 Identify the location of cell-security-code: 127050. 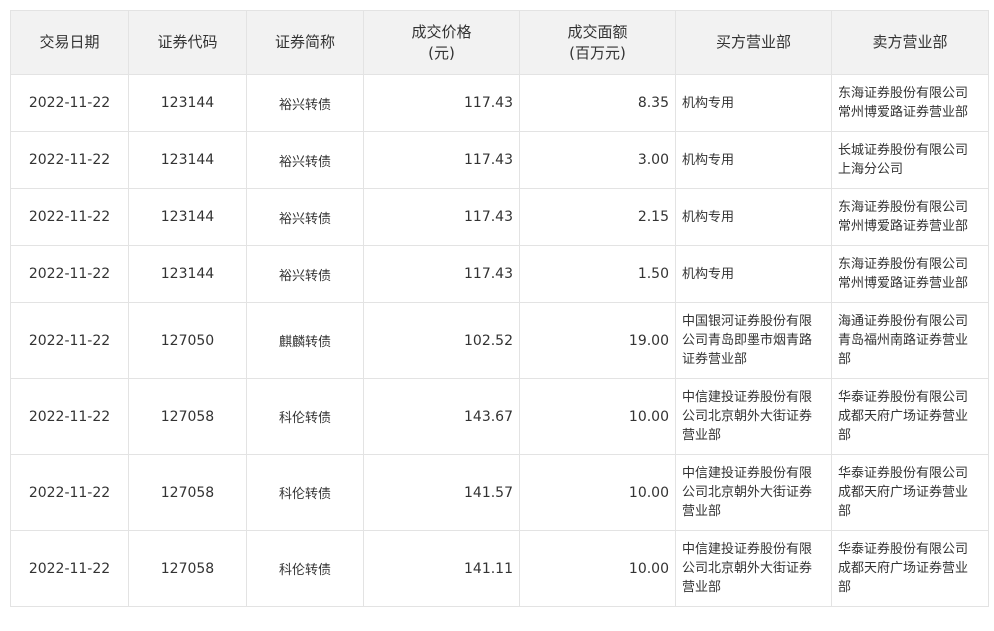
(187, 340).